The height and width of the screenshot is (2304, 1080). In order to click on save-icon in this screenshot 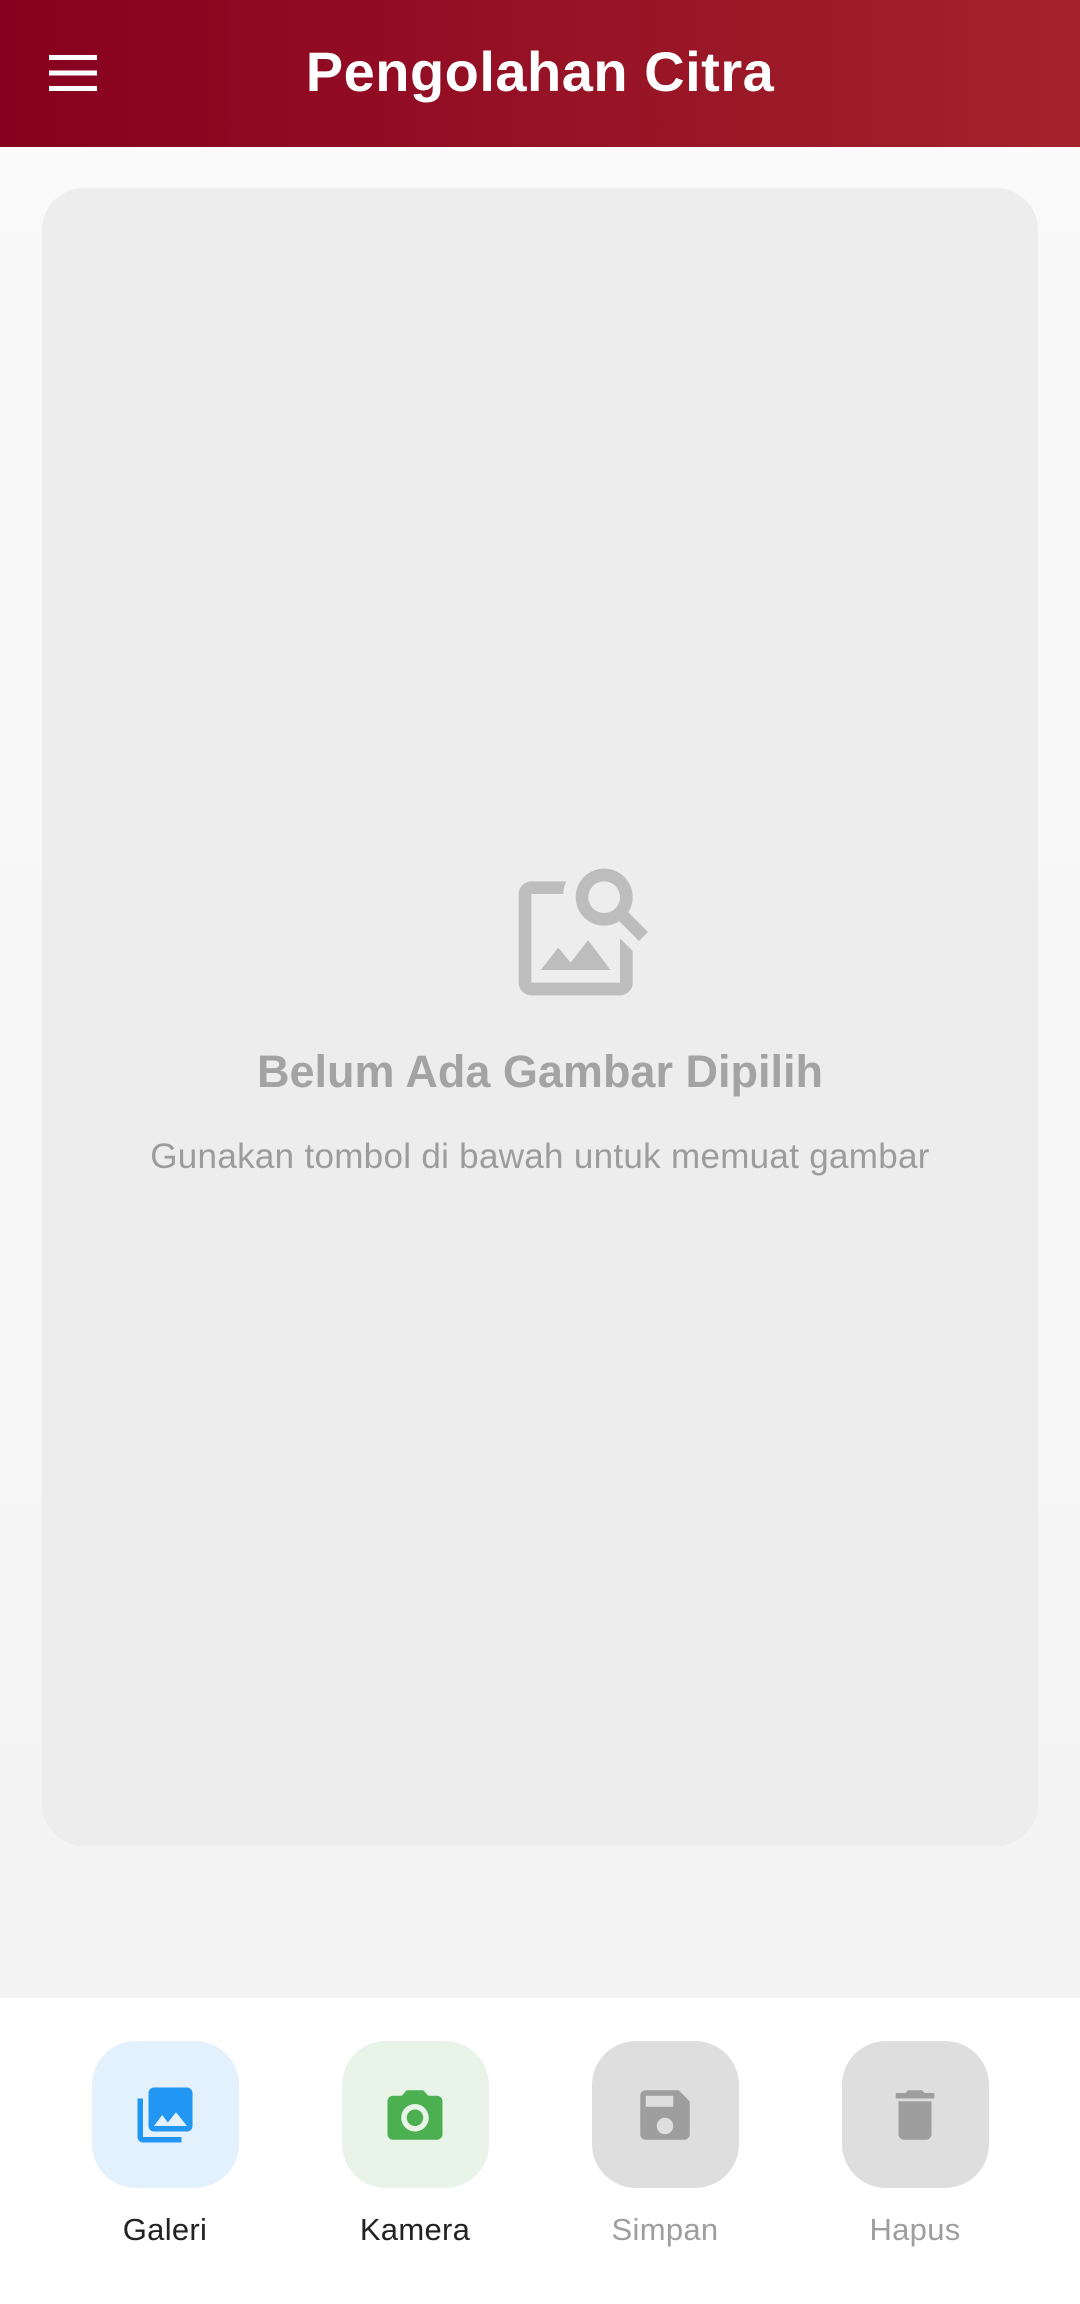, I will do `click(665, 2114)`.